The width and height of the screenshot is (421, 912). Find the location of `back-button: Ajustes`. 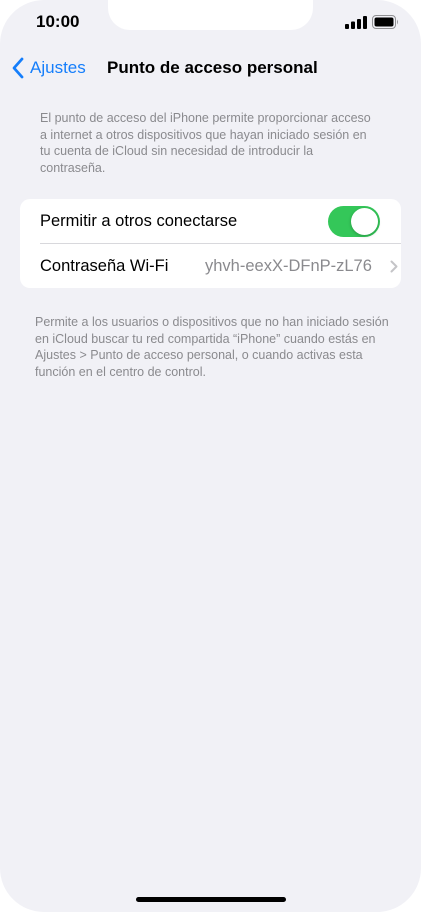

back-button: Ajustes is located at coordinates (48, 68).